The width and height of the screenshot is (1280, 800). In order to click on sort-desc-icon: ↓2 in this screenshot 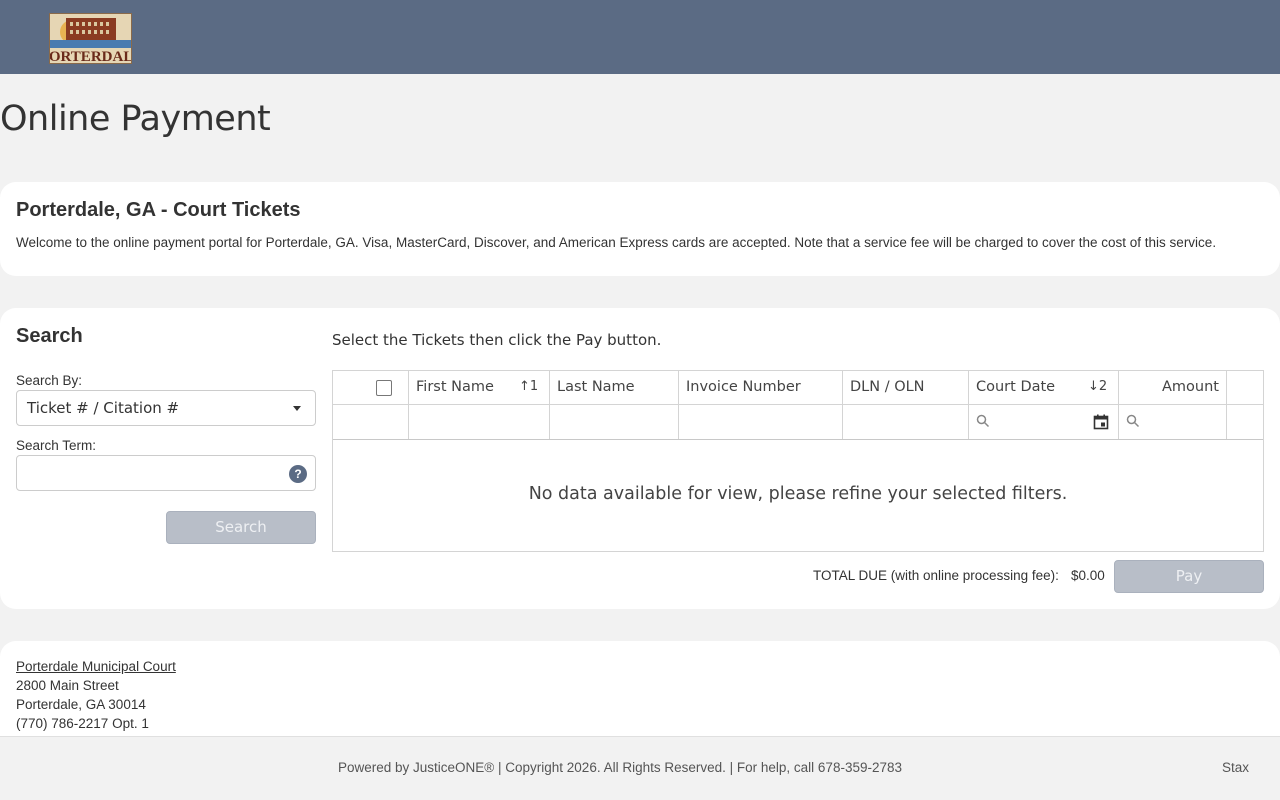, I will do `click(1098, 386)`.